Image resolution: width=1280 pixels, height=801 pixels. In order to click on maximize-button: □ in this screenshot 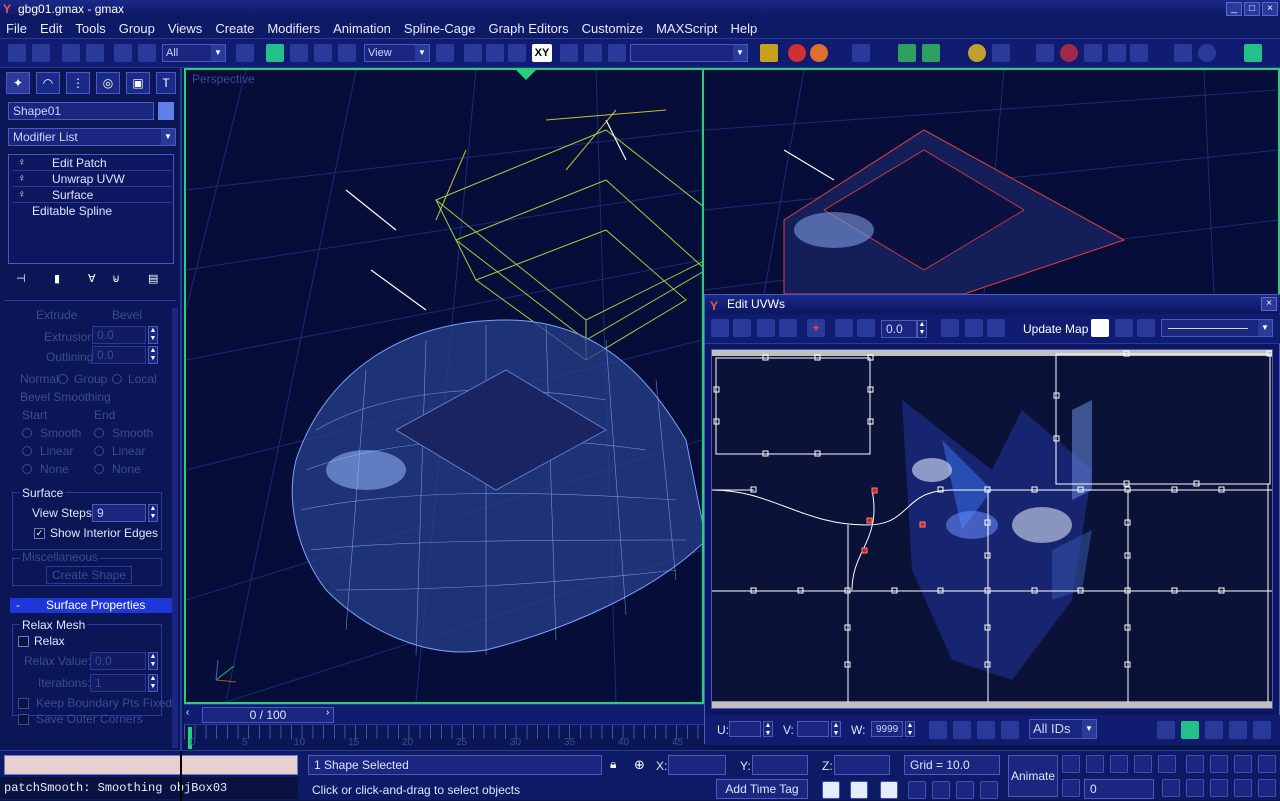, I will do `click(1252, 9)`.